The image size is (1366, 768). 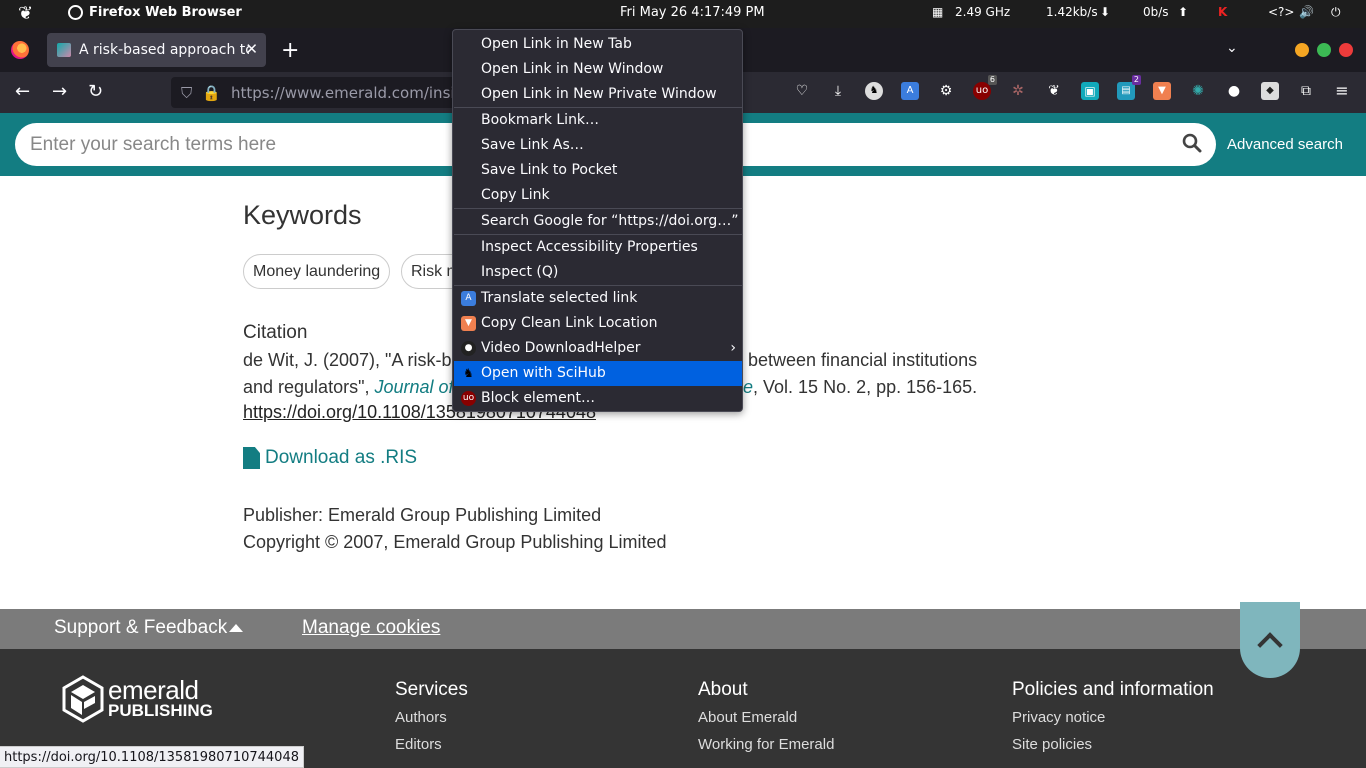 I want to click on emerald-logo-icon, so click(x=83, y=699).